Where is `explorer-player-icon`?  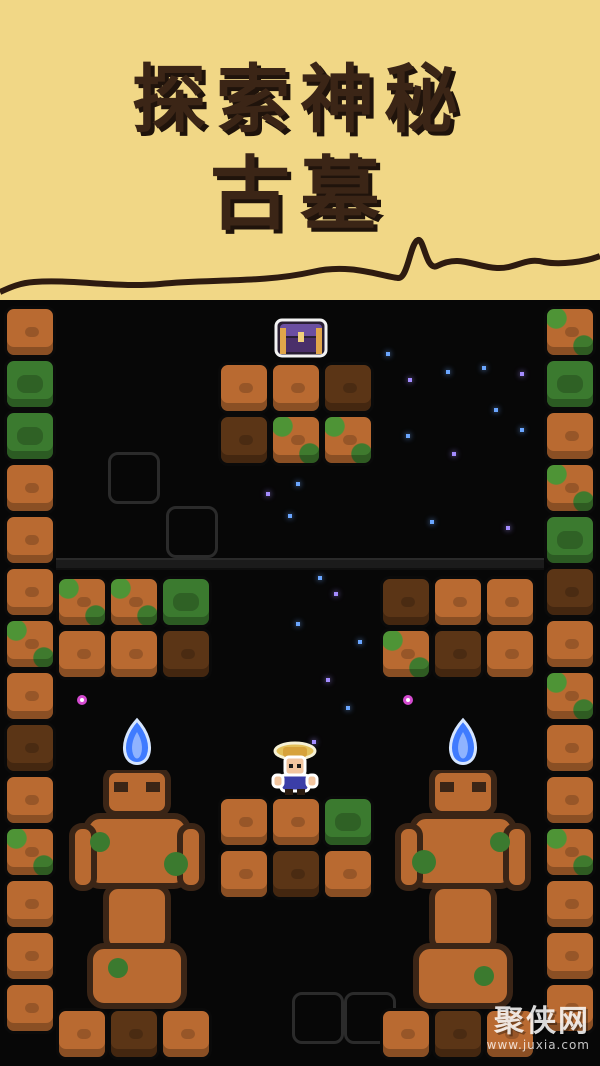
explorer-player-icon is located at coordinates (295, 768).